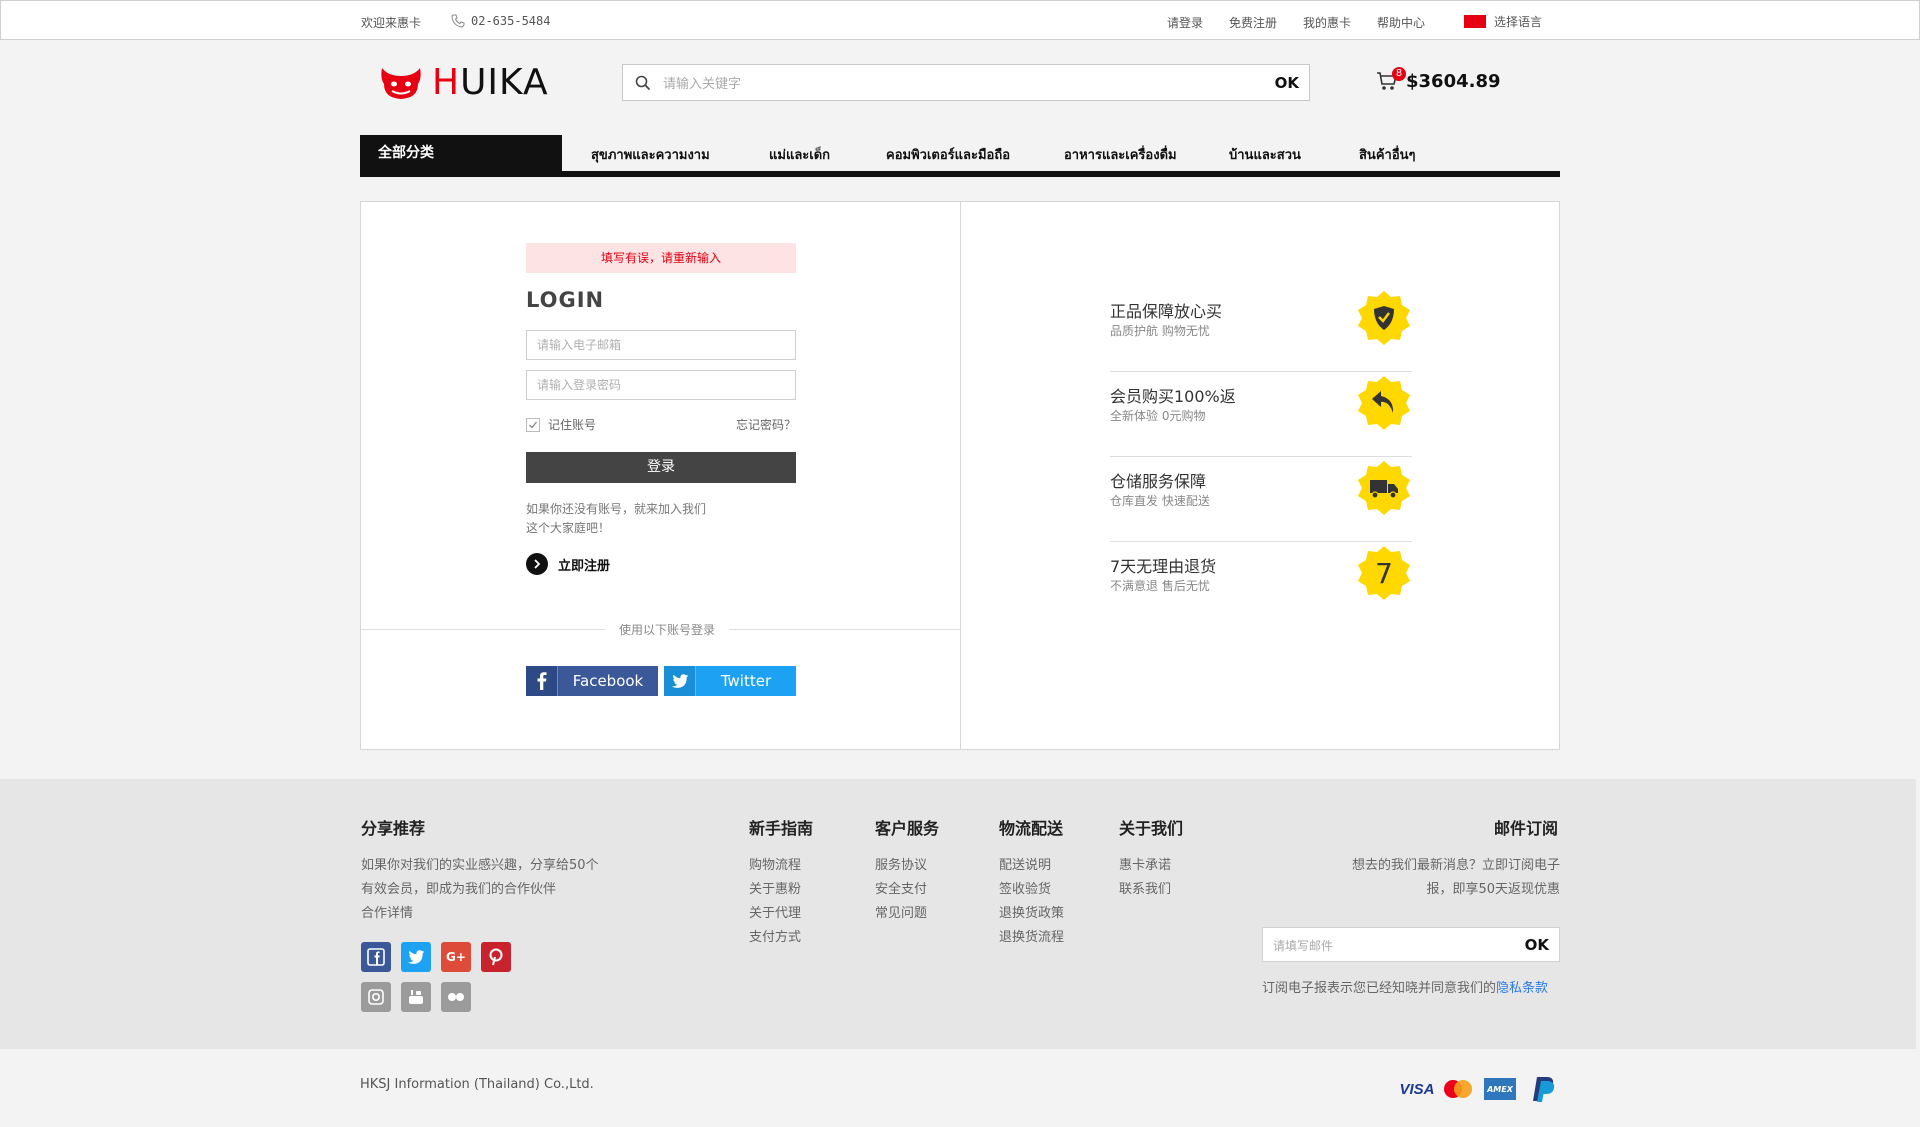 Image resolution: width=1920 pixels, height=1127 pixels. What do you see at coordinates (1166, 311) in the screenshot?
I see `feature-title: 正品保障放心买` at bounding box center [1166, 311].